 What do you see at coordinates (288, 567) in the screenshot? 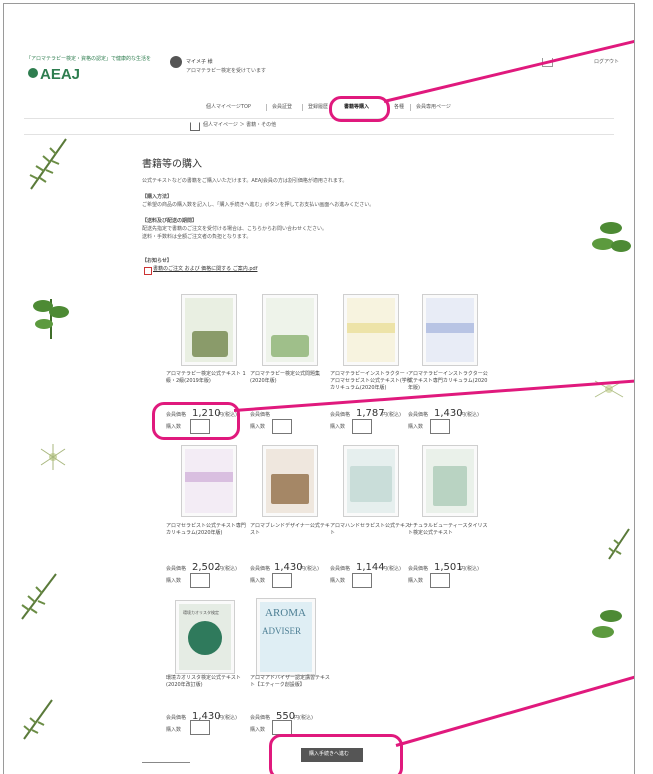
I see `price-6: 1,430` at bounding box center [288, 567].